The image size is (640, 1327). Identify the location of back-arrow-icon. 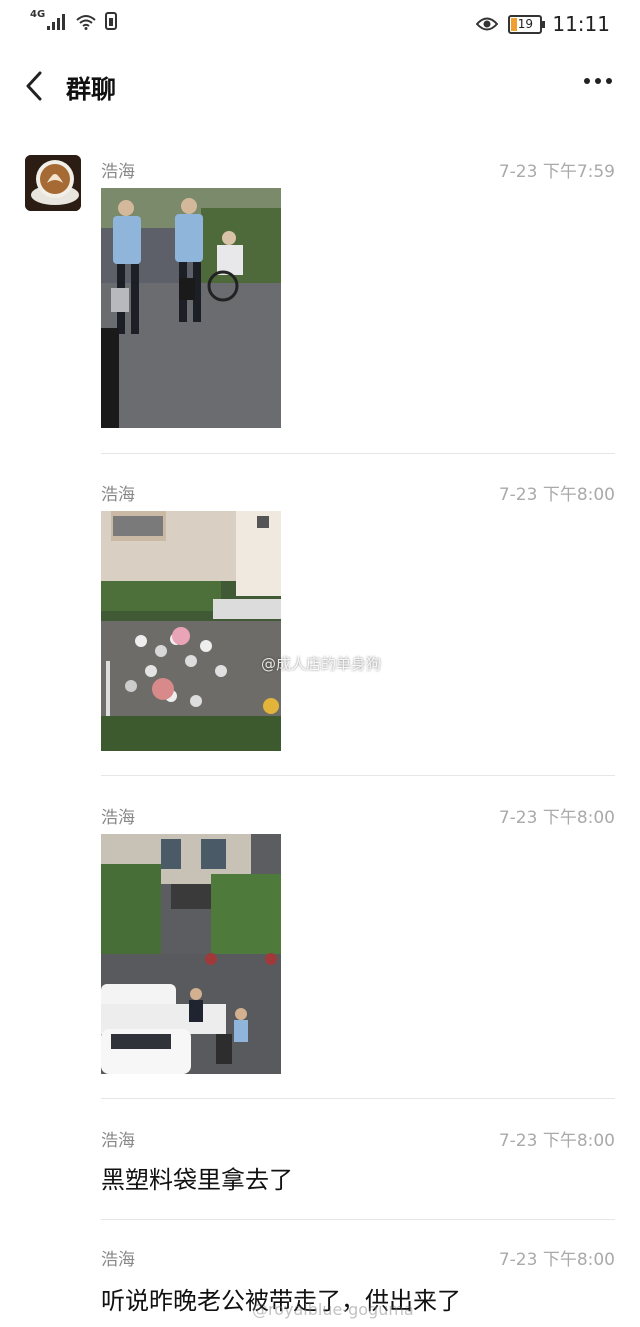
(35, 86).